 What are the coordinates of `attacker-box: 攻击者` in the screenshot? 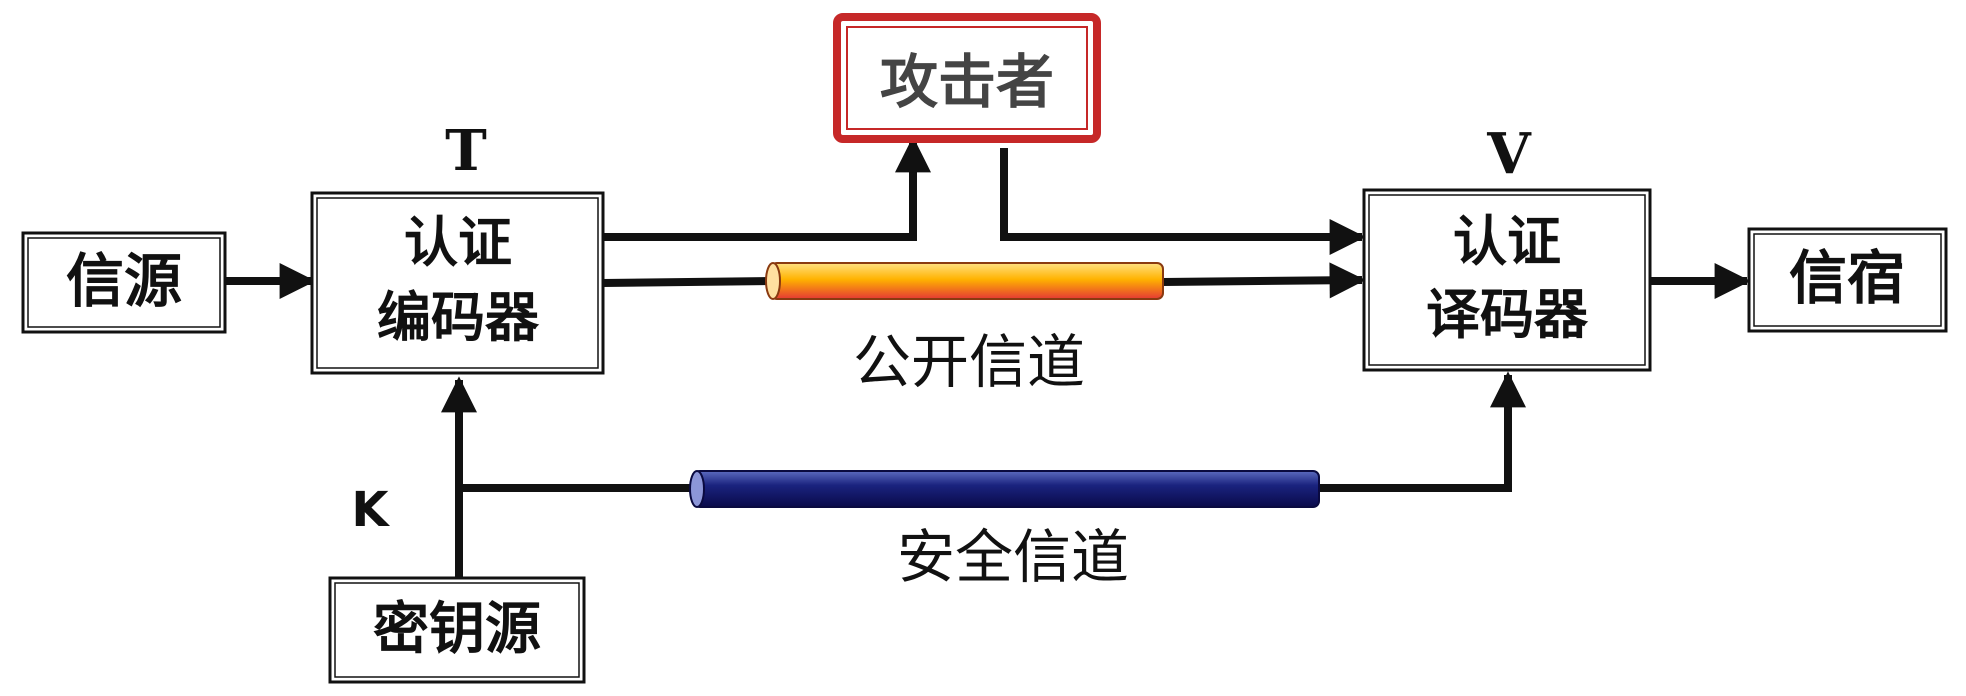 It's located at (967, 78).